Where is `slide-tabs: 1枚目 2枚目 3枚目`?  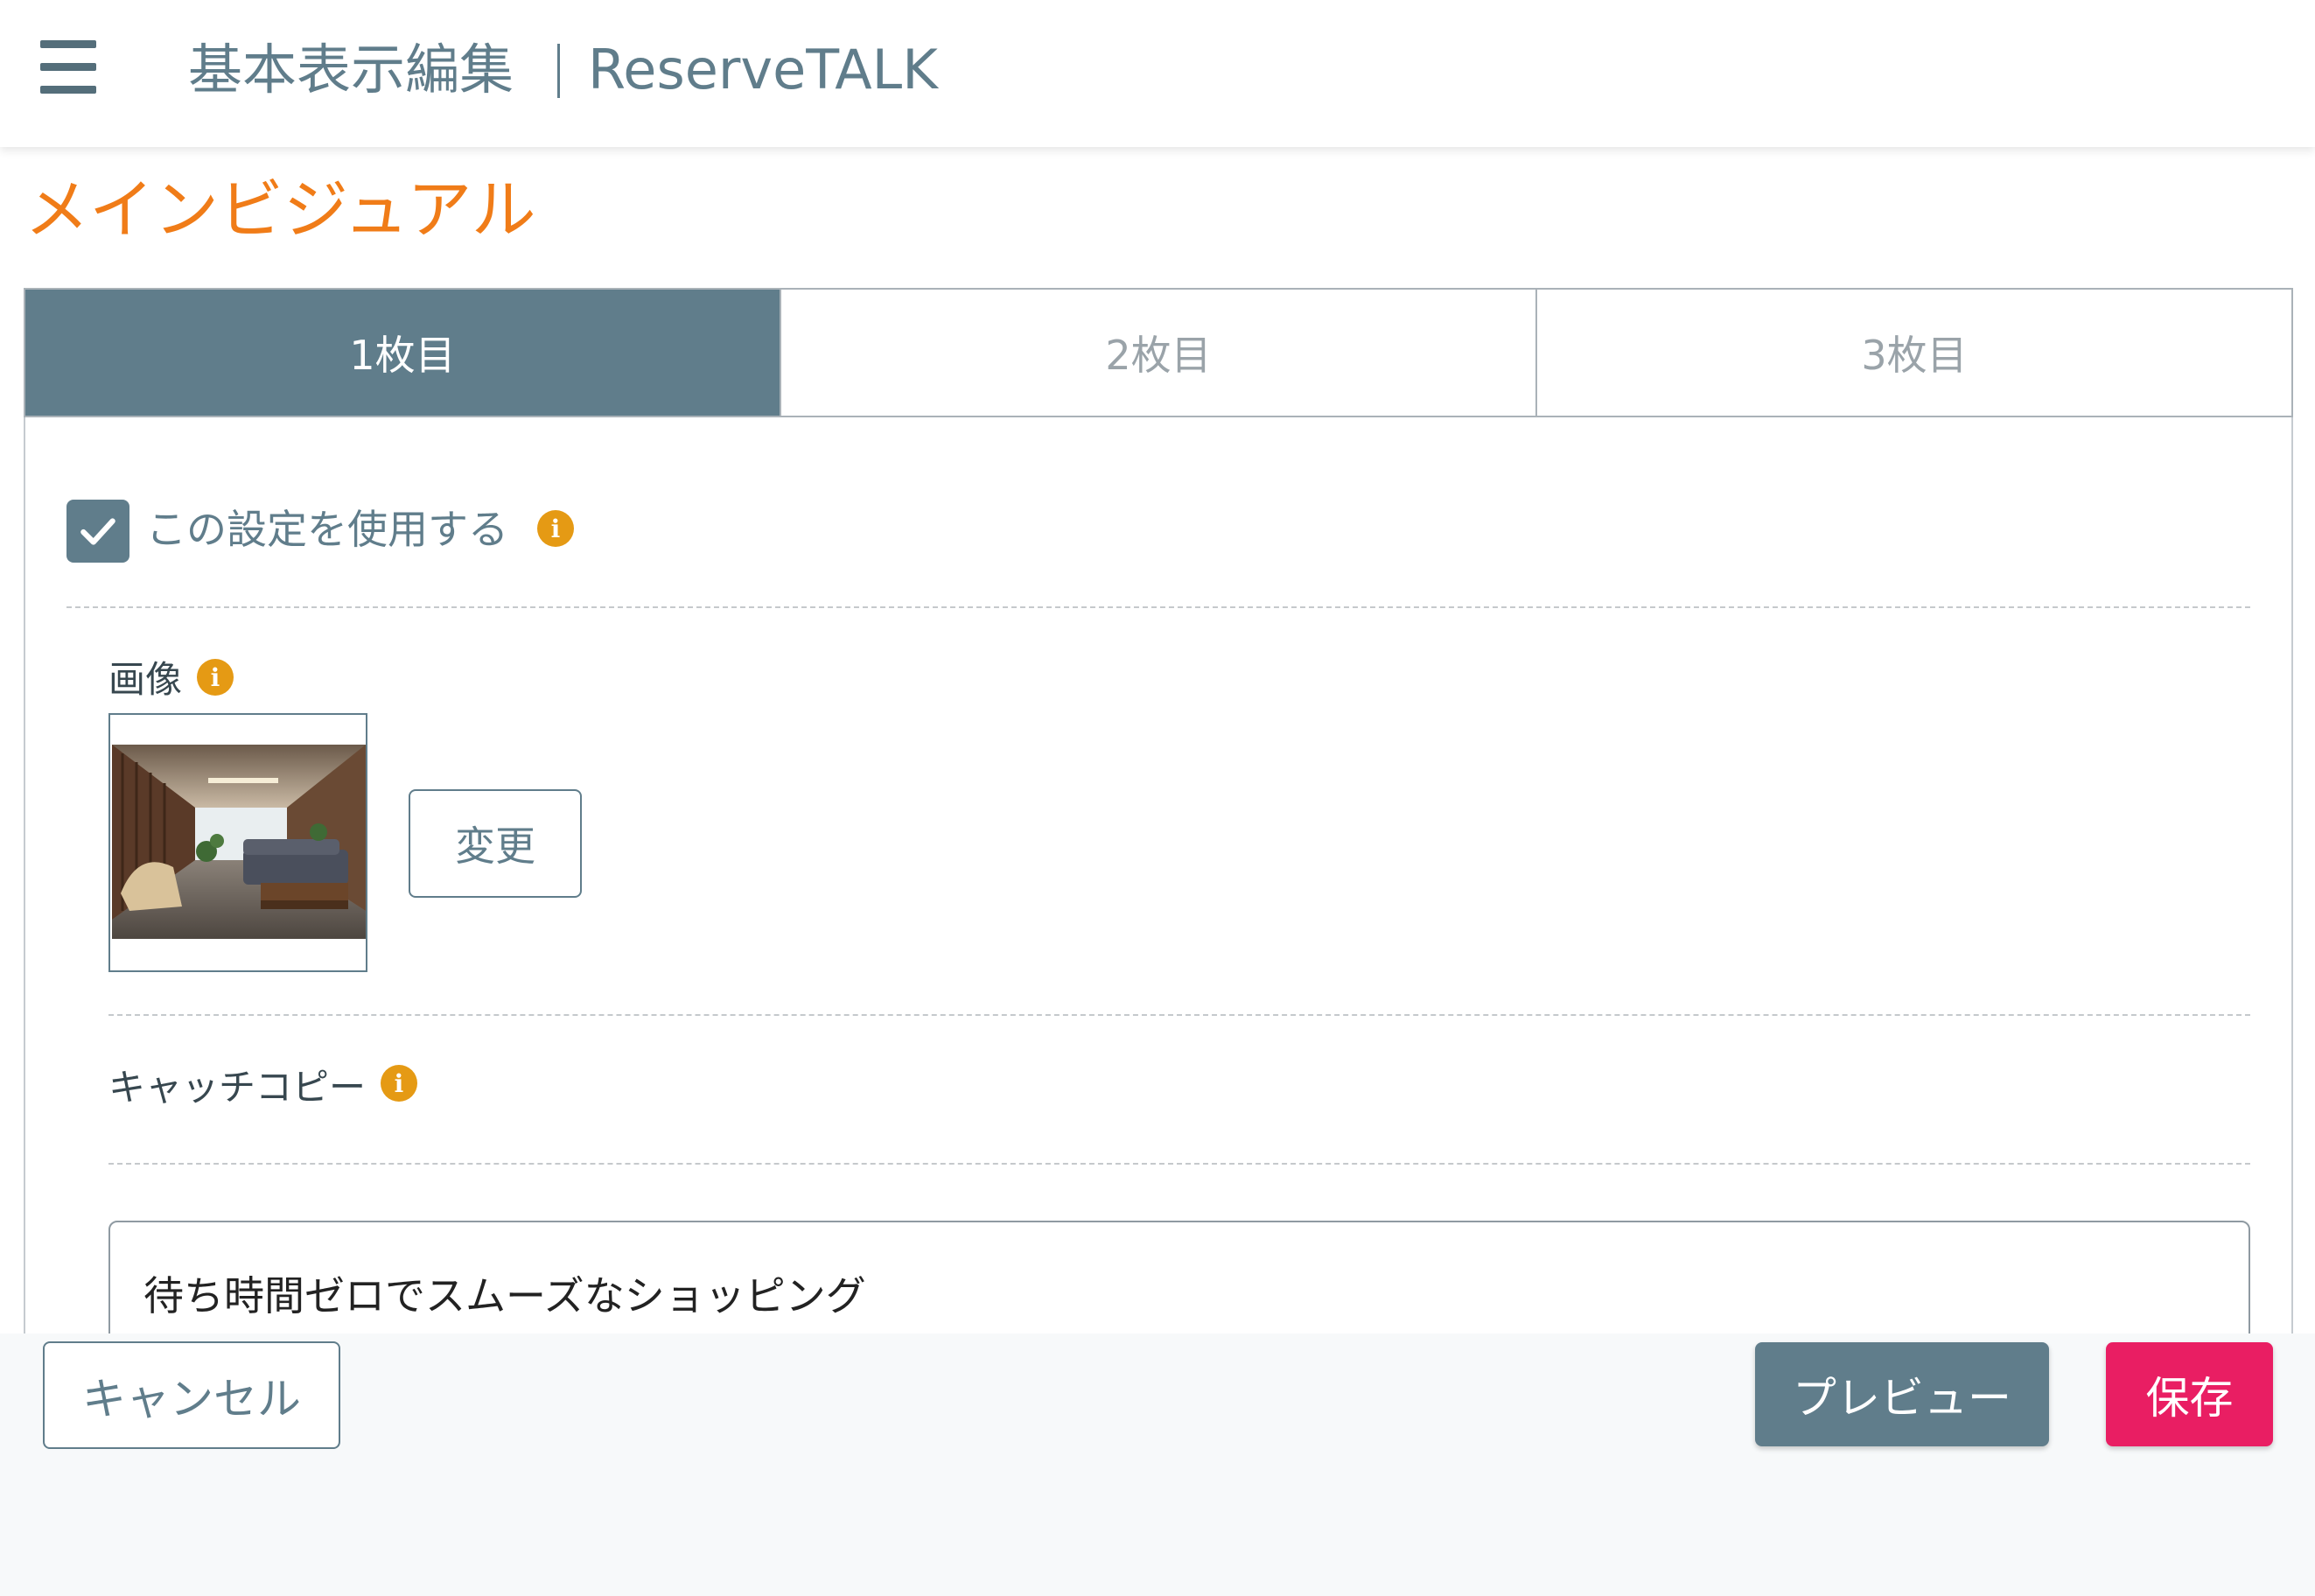 slide-tabs: 1枚目 2枚目 3枚目 is located at coordinates (1158, 352).